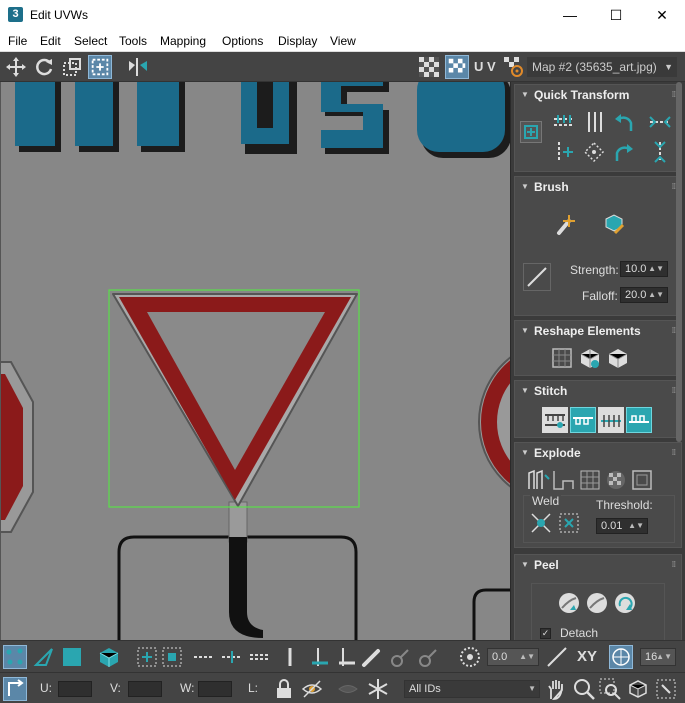 The height and width of the screenshot is (703, 685). I want to click on rollout-header-quick-transform: ▼ Quick Transform ⁞⁞, so click(598, 95).